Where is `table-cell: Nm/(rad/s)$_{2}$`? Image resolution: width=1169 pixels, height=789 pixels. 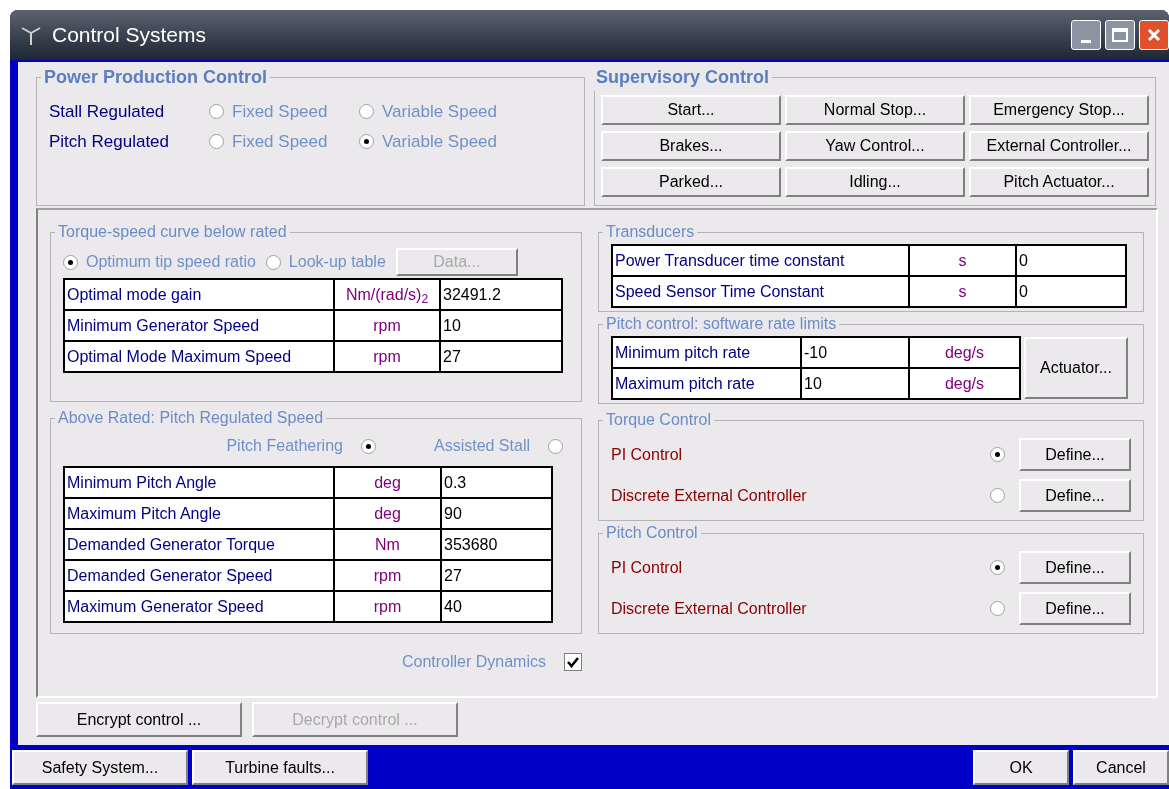 table-cell: Nm/(rad/s)$_{2}$ is located at coordinates (387, 294).